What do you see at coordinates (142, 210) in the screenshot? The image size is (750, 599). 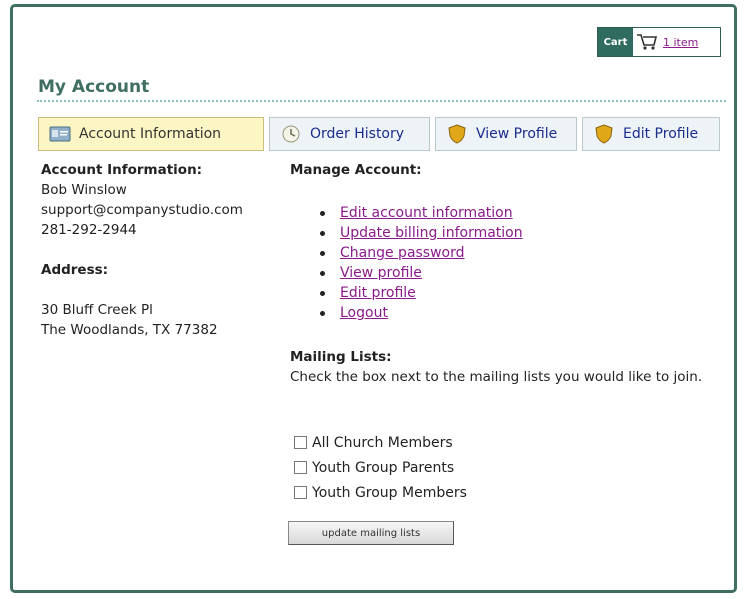 I see `account-email: support@companystudio.com` at bounding box center [142, 210].